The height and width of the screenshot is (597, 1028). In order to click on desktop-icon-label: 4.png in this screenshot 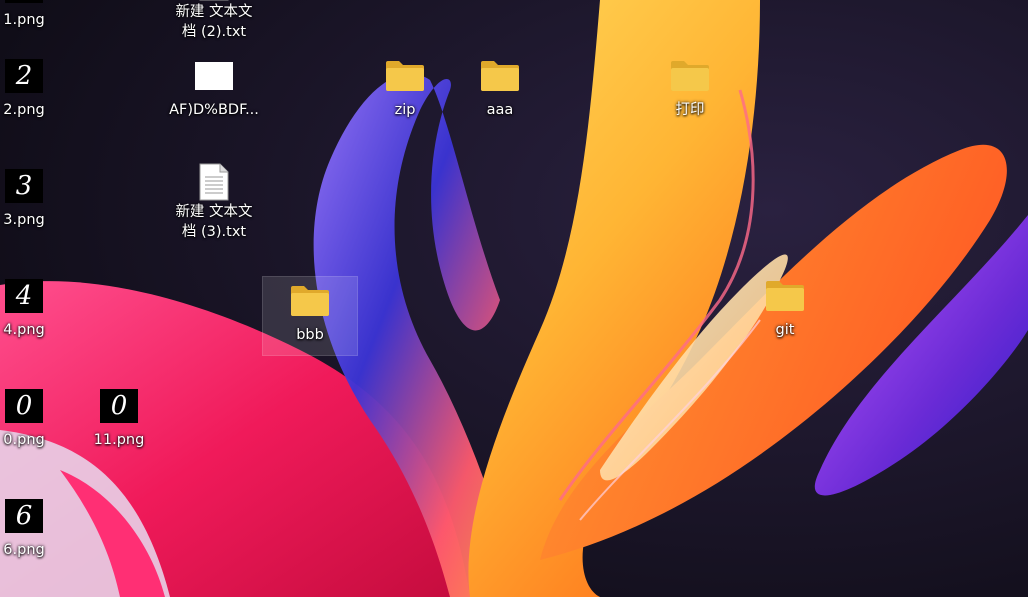, I will do `click(24, 330)`.